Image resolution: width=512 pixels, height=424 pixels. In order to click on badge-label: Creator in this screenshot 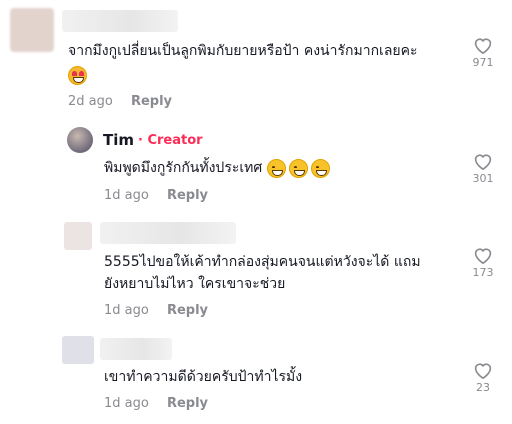, I will do `click(175, 140)`.